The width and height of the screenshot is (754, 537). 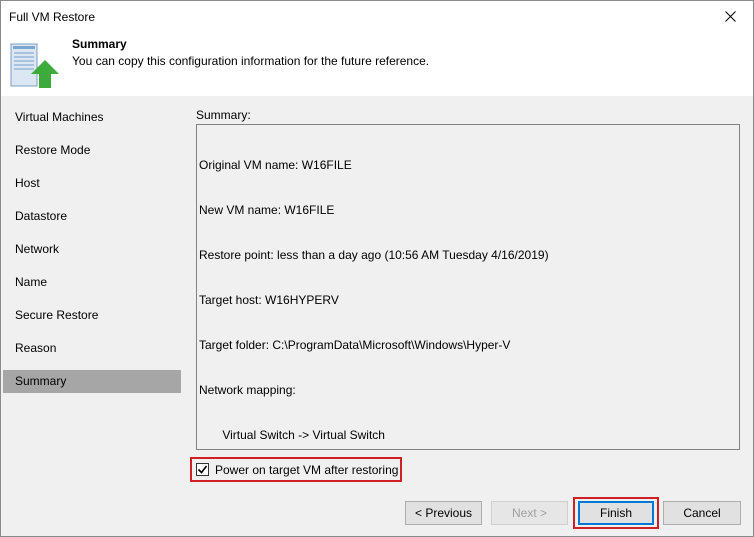 I want to click on summary-line-original-vm: Original VM name: W16FILE, so click(x=275, y=165).